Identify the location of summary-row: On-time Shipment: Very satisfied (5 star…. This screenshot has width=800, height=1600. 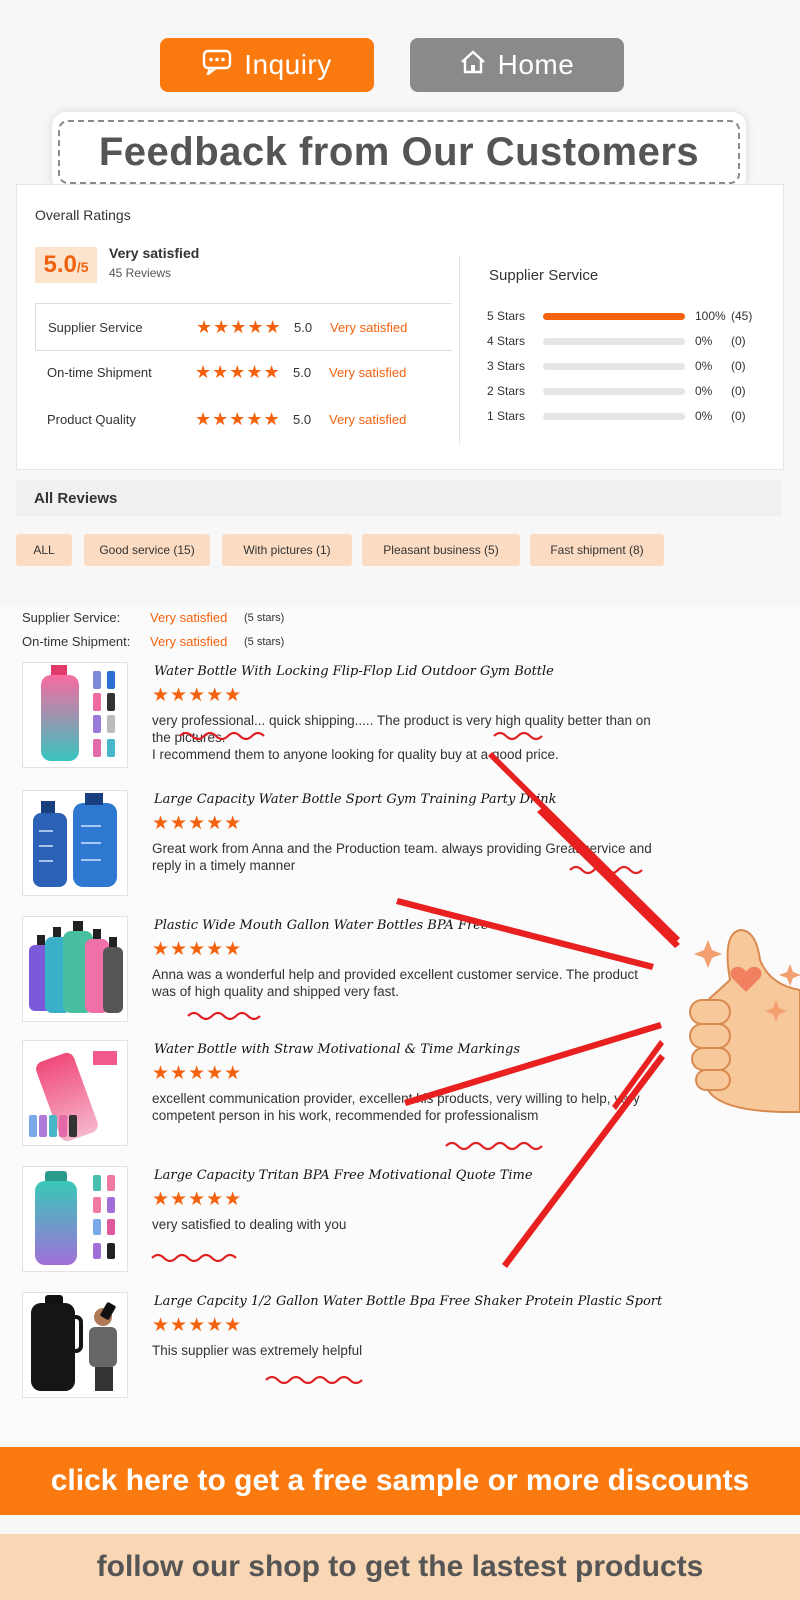
(153, 641).